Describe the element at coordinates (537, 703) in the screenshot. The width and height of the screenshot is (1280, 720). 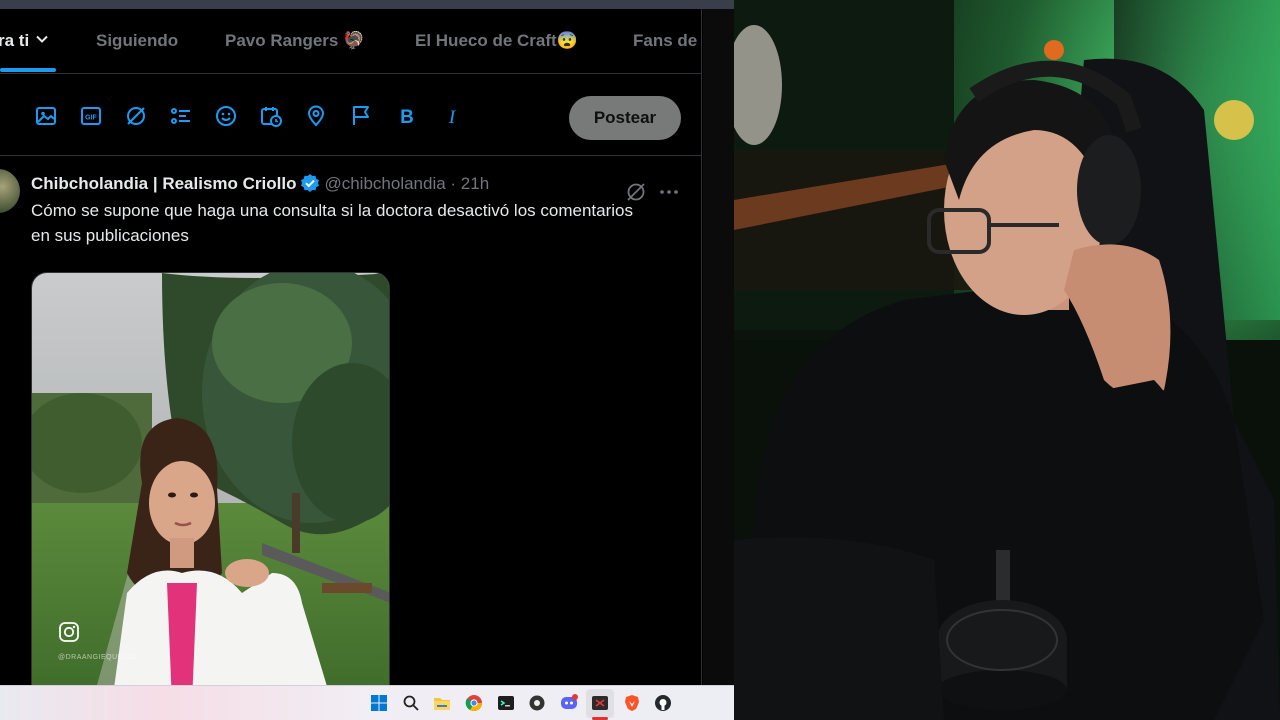
I see `app-icon` at that location.